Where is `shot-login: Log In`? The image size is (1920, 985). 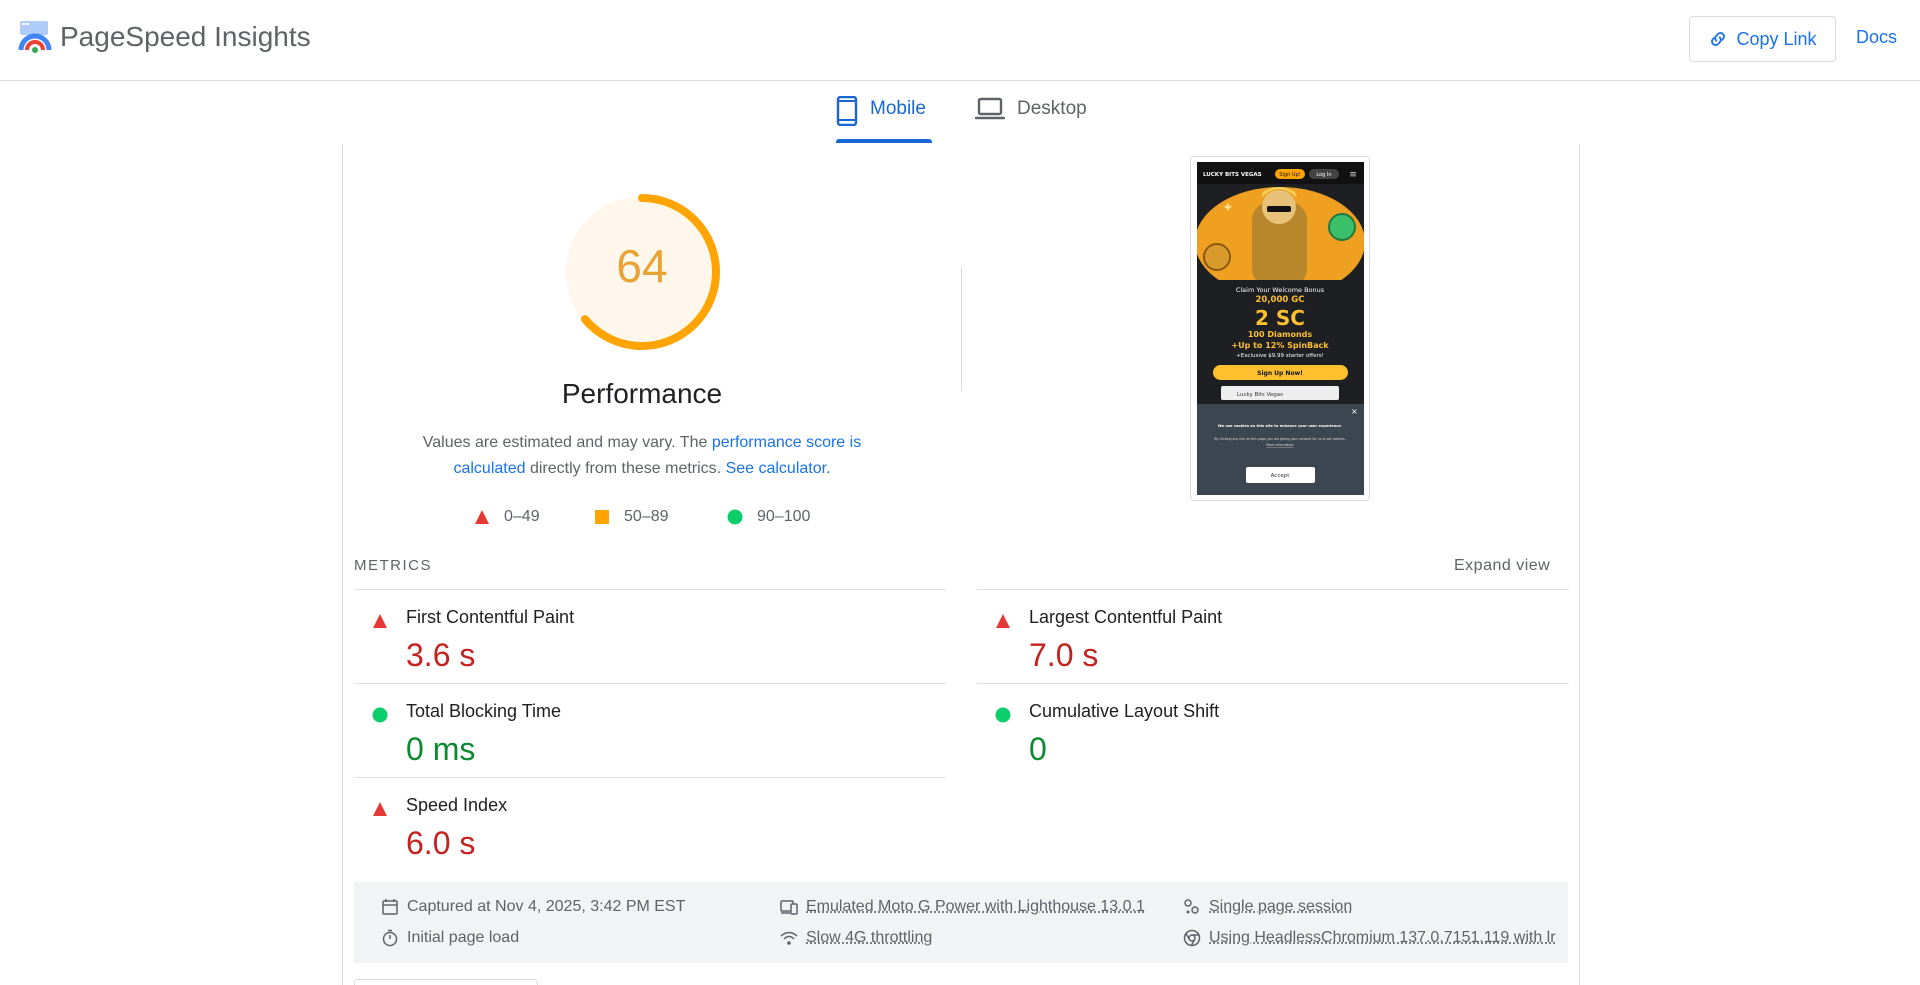 shot-login: Log In is located at coordinates (1323, 175).